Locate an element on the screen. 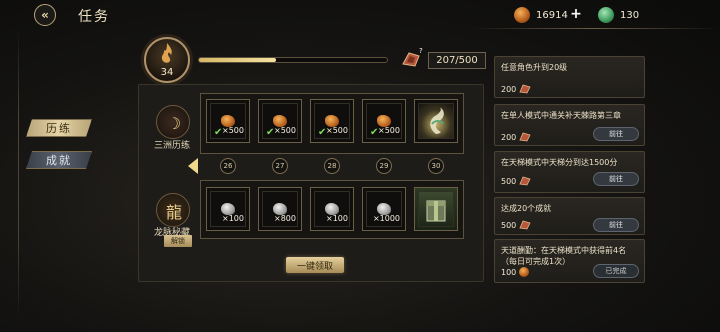 The width and height of the screenshot is (720, 332). claim-all-button: 一键领取 is located at coordinates (315, 265).